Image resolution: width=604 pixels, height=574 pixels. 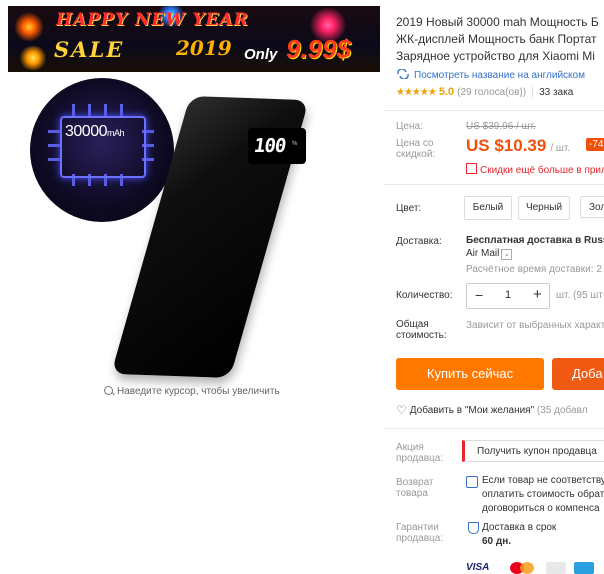 I want to click on translate-icon, so click(x=403, y=74).